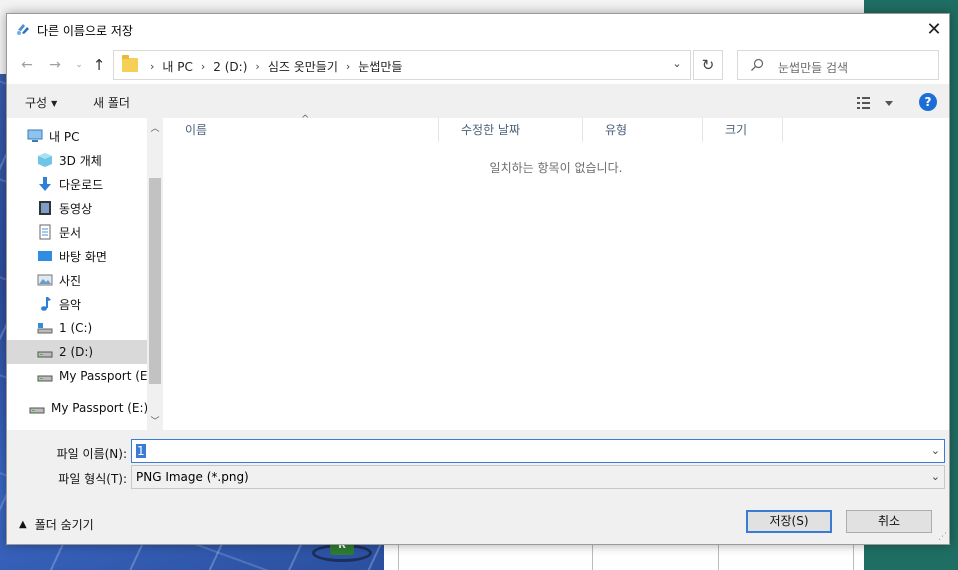  I want to click on nav-item-label: 1 (C:), so click(76, 328).